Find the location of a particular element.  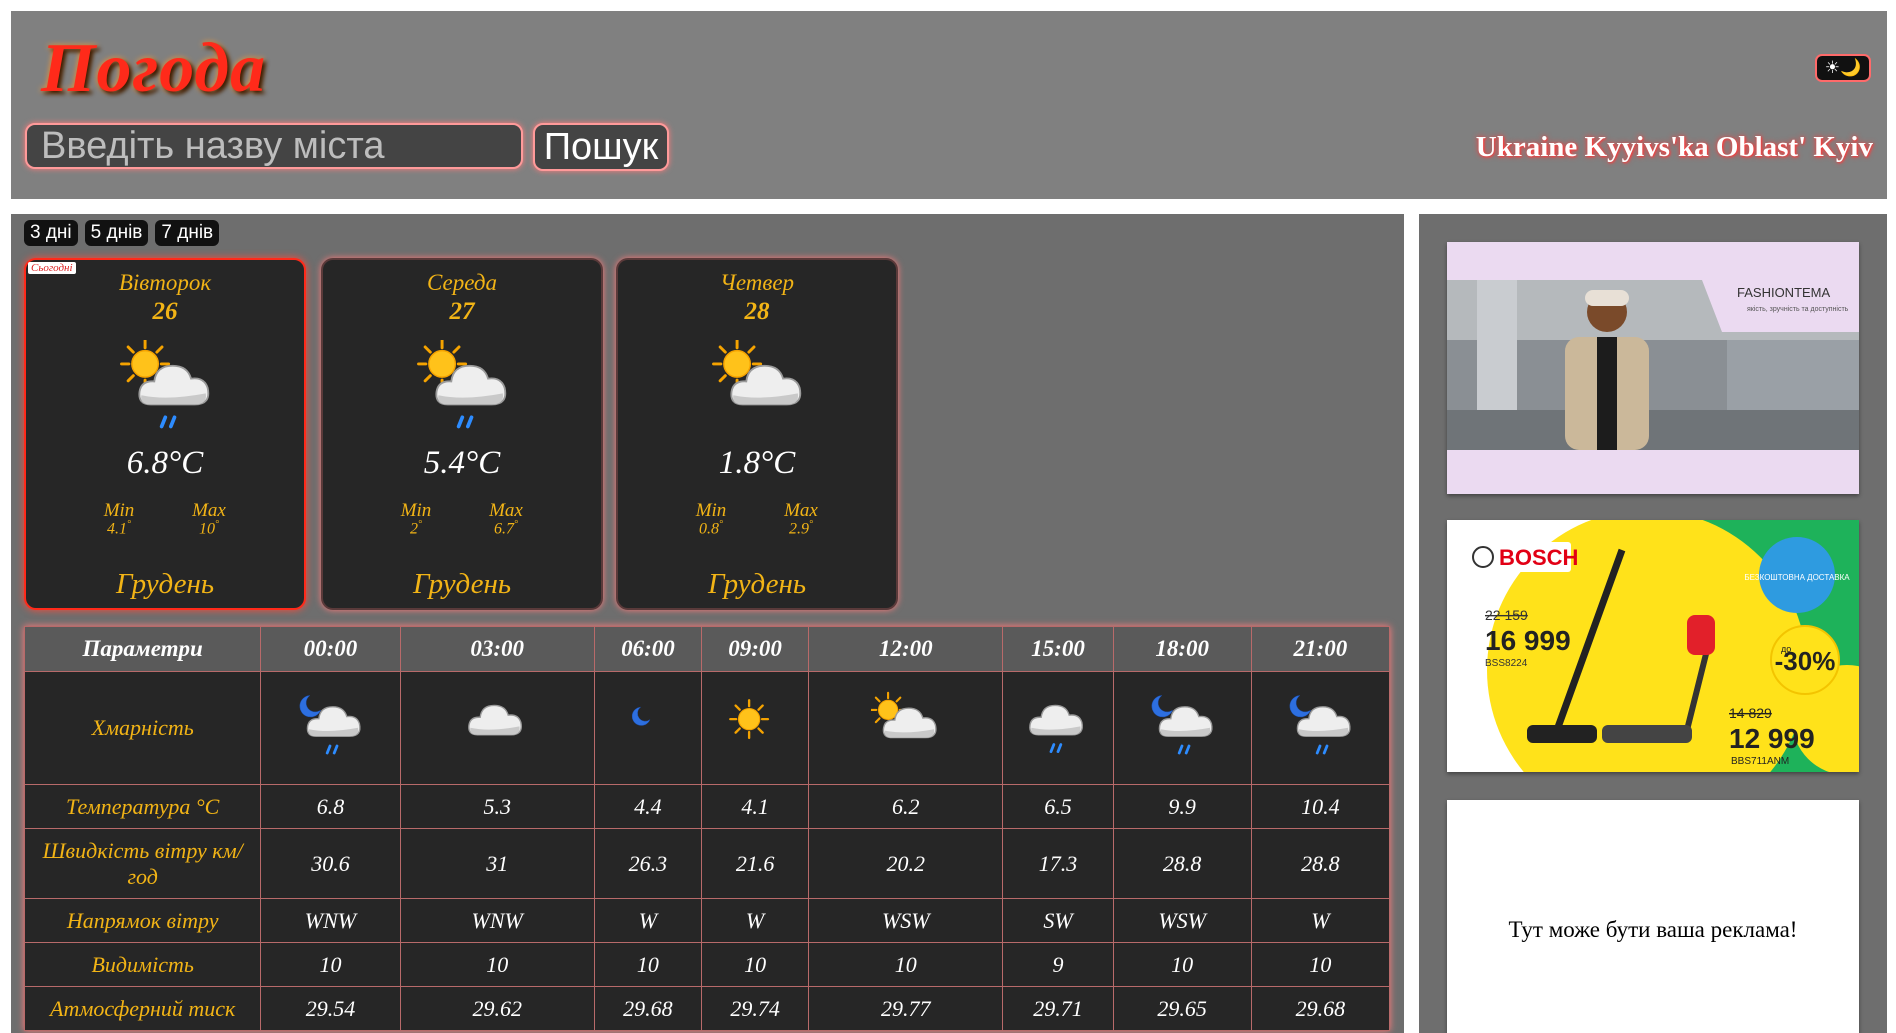

table-cell: 17.3 is located at coordinates (1058, 863).